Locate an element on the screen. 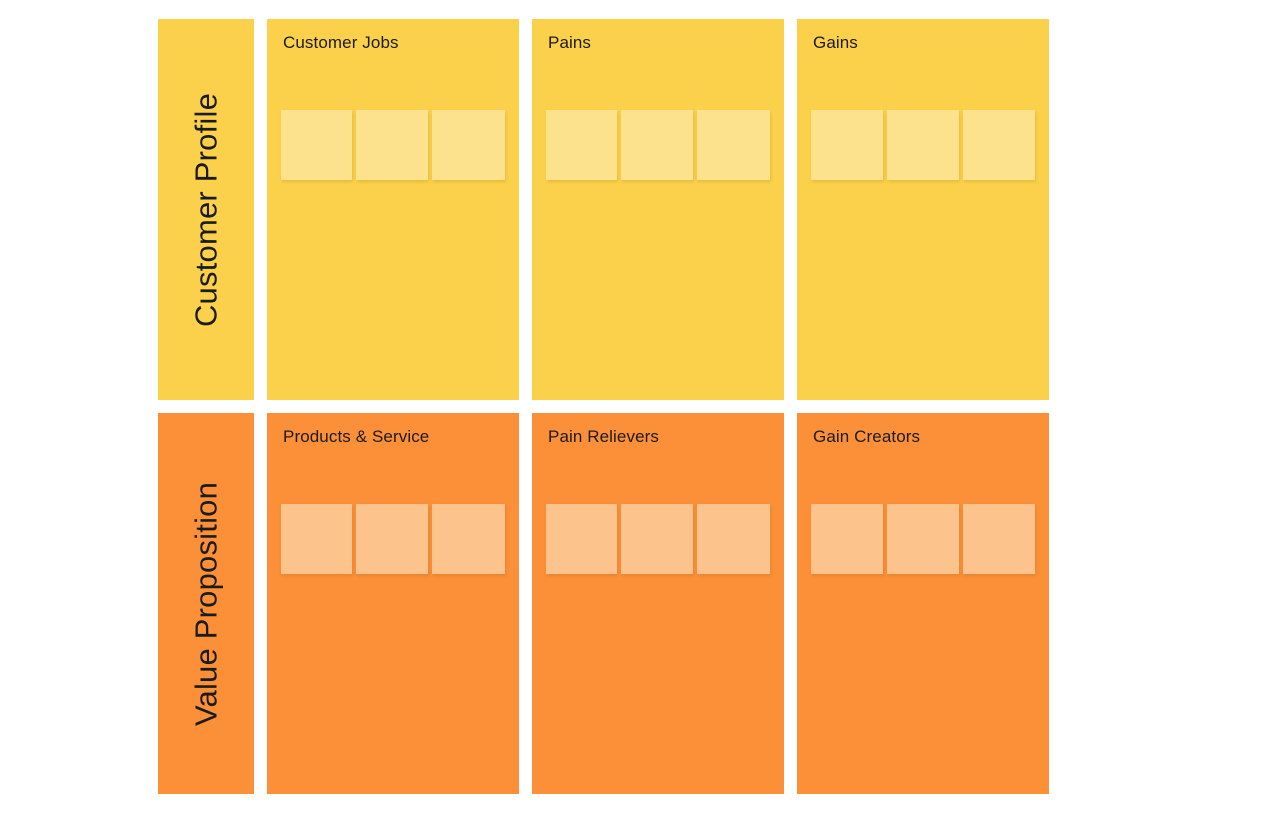 This screenshot has height=816, width=1280. side-label-customer-profile-text: Customer Profile is located at coordinates (206, 209).